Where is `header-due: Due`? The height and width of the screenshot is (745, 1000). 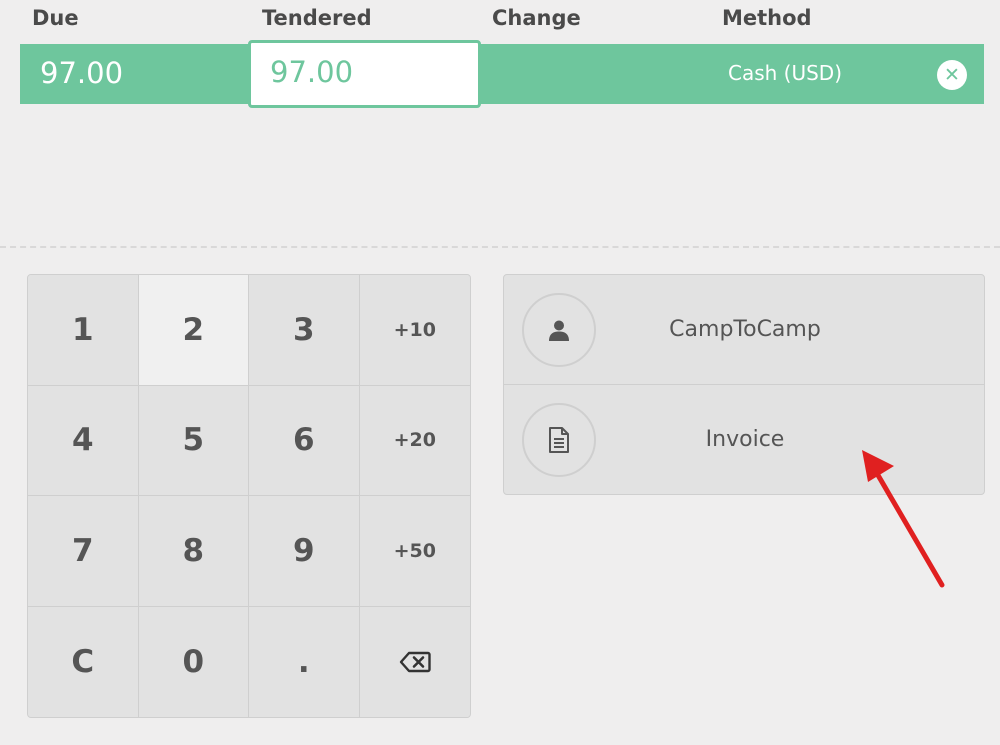
header-due: Due is located at coordinates (55, 18).